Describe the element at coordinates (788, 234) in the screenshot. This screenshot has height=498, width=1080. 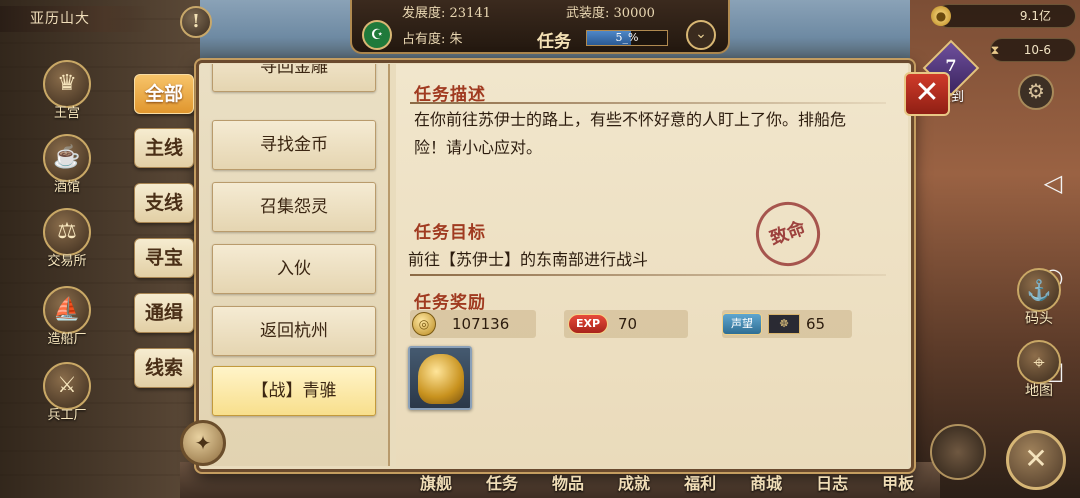
I see `danger-stamp: 致命` at that location.